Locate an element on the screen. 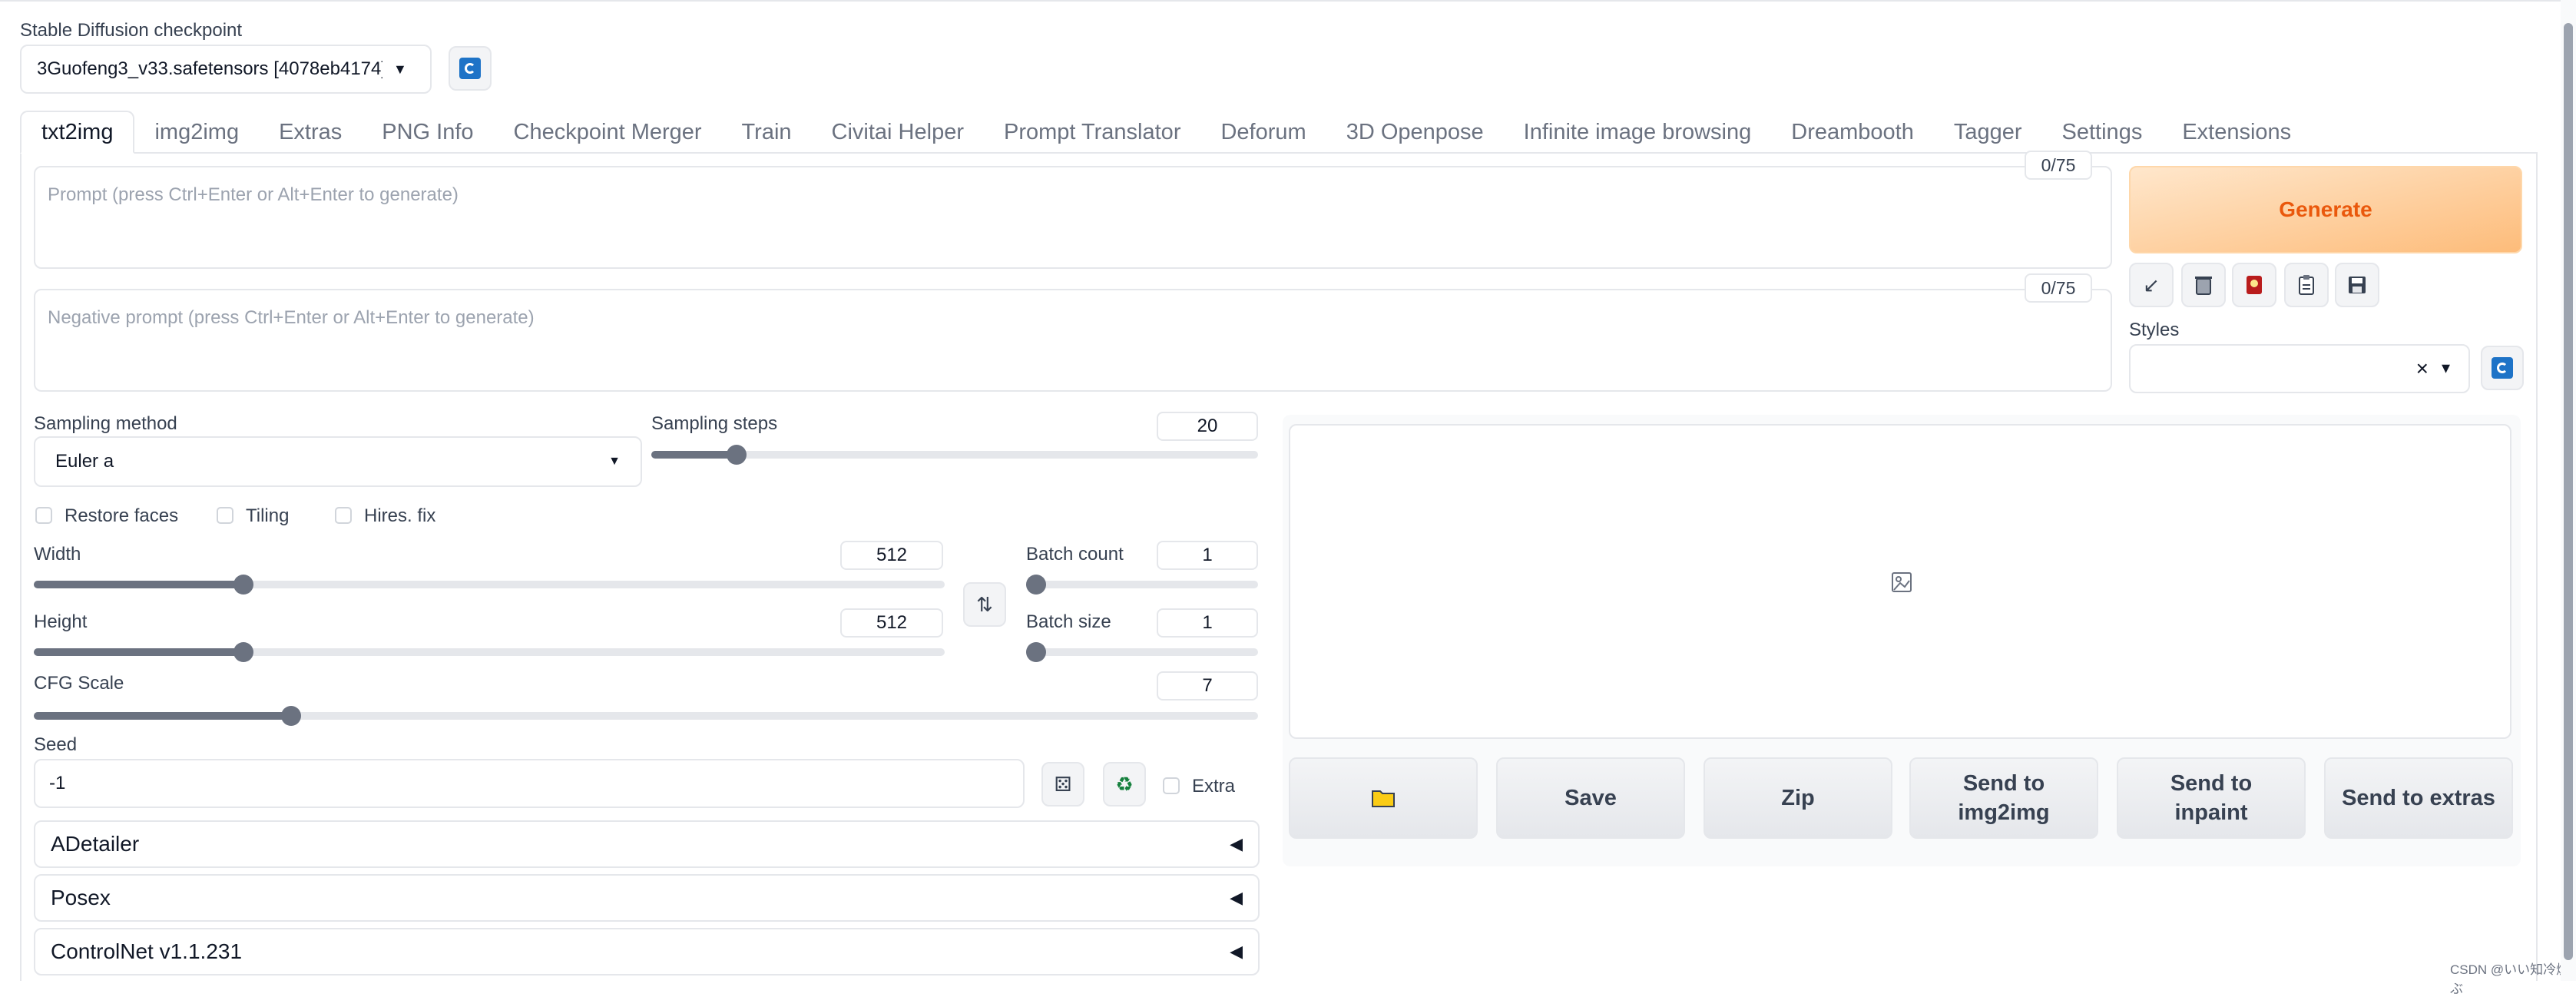 The height and width of the screenshot is (997, 2576). scrollbar-thumb is located at coordinates (2568, 491).